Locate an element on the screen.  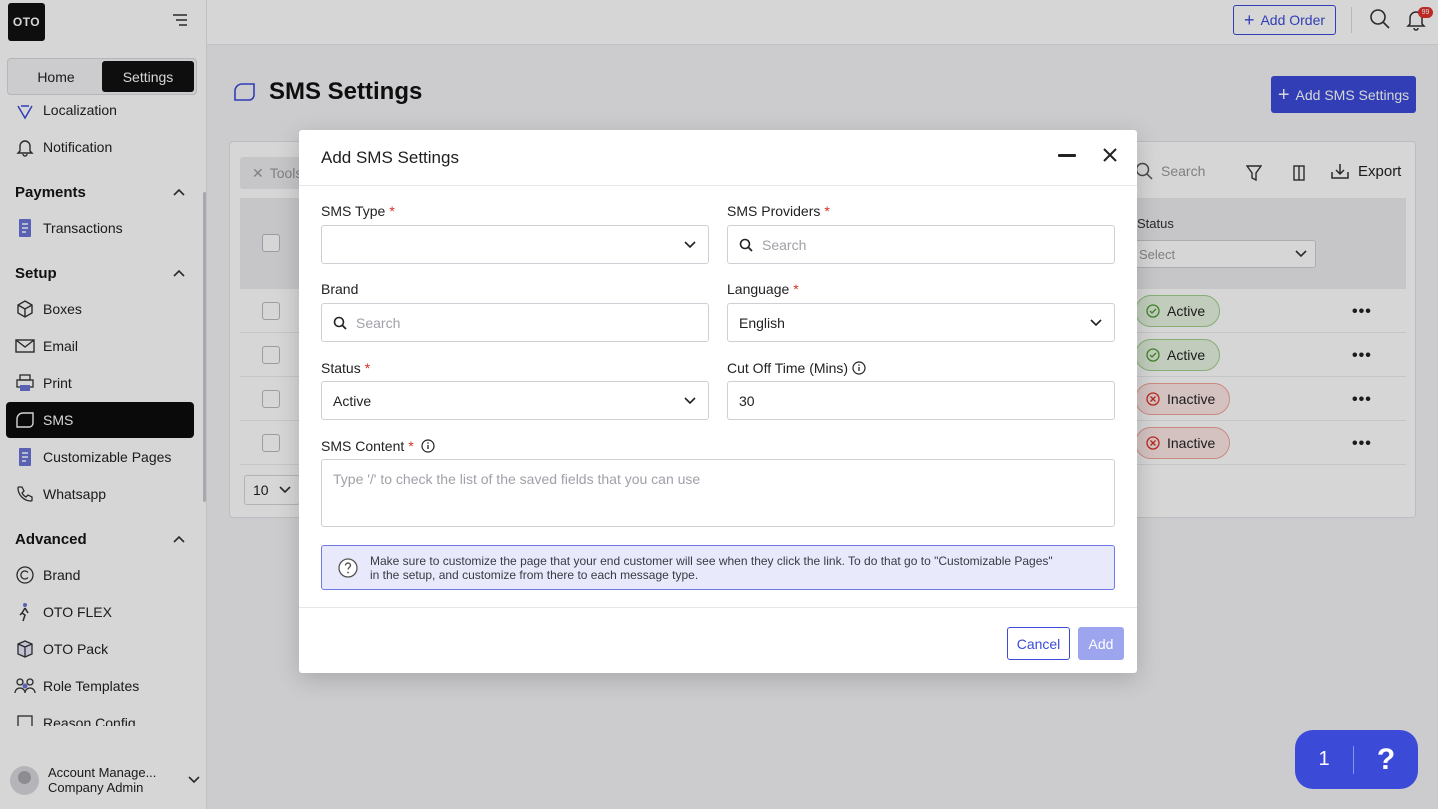
add-button: Add is located at coordinates (1101, 643).